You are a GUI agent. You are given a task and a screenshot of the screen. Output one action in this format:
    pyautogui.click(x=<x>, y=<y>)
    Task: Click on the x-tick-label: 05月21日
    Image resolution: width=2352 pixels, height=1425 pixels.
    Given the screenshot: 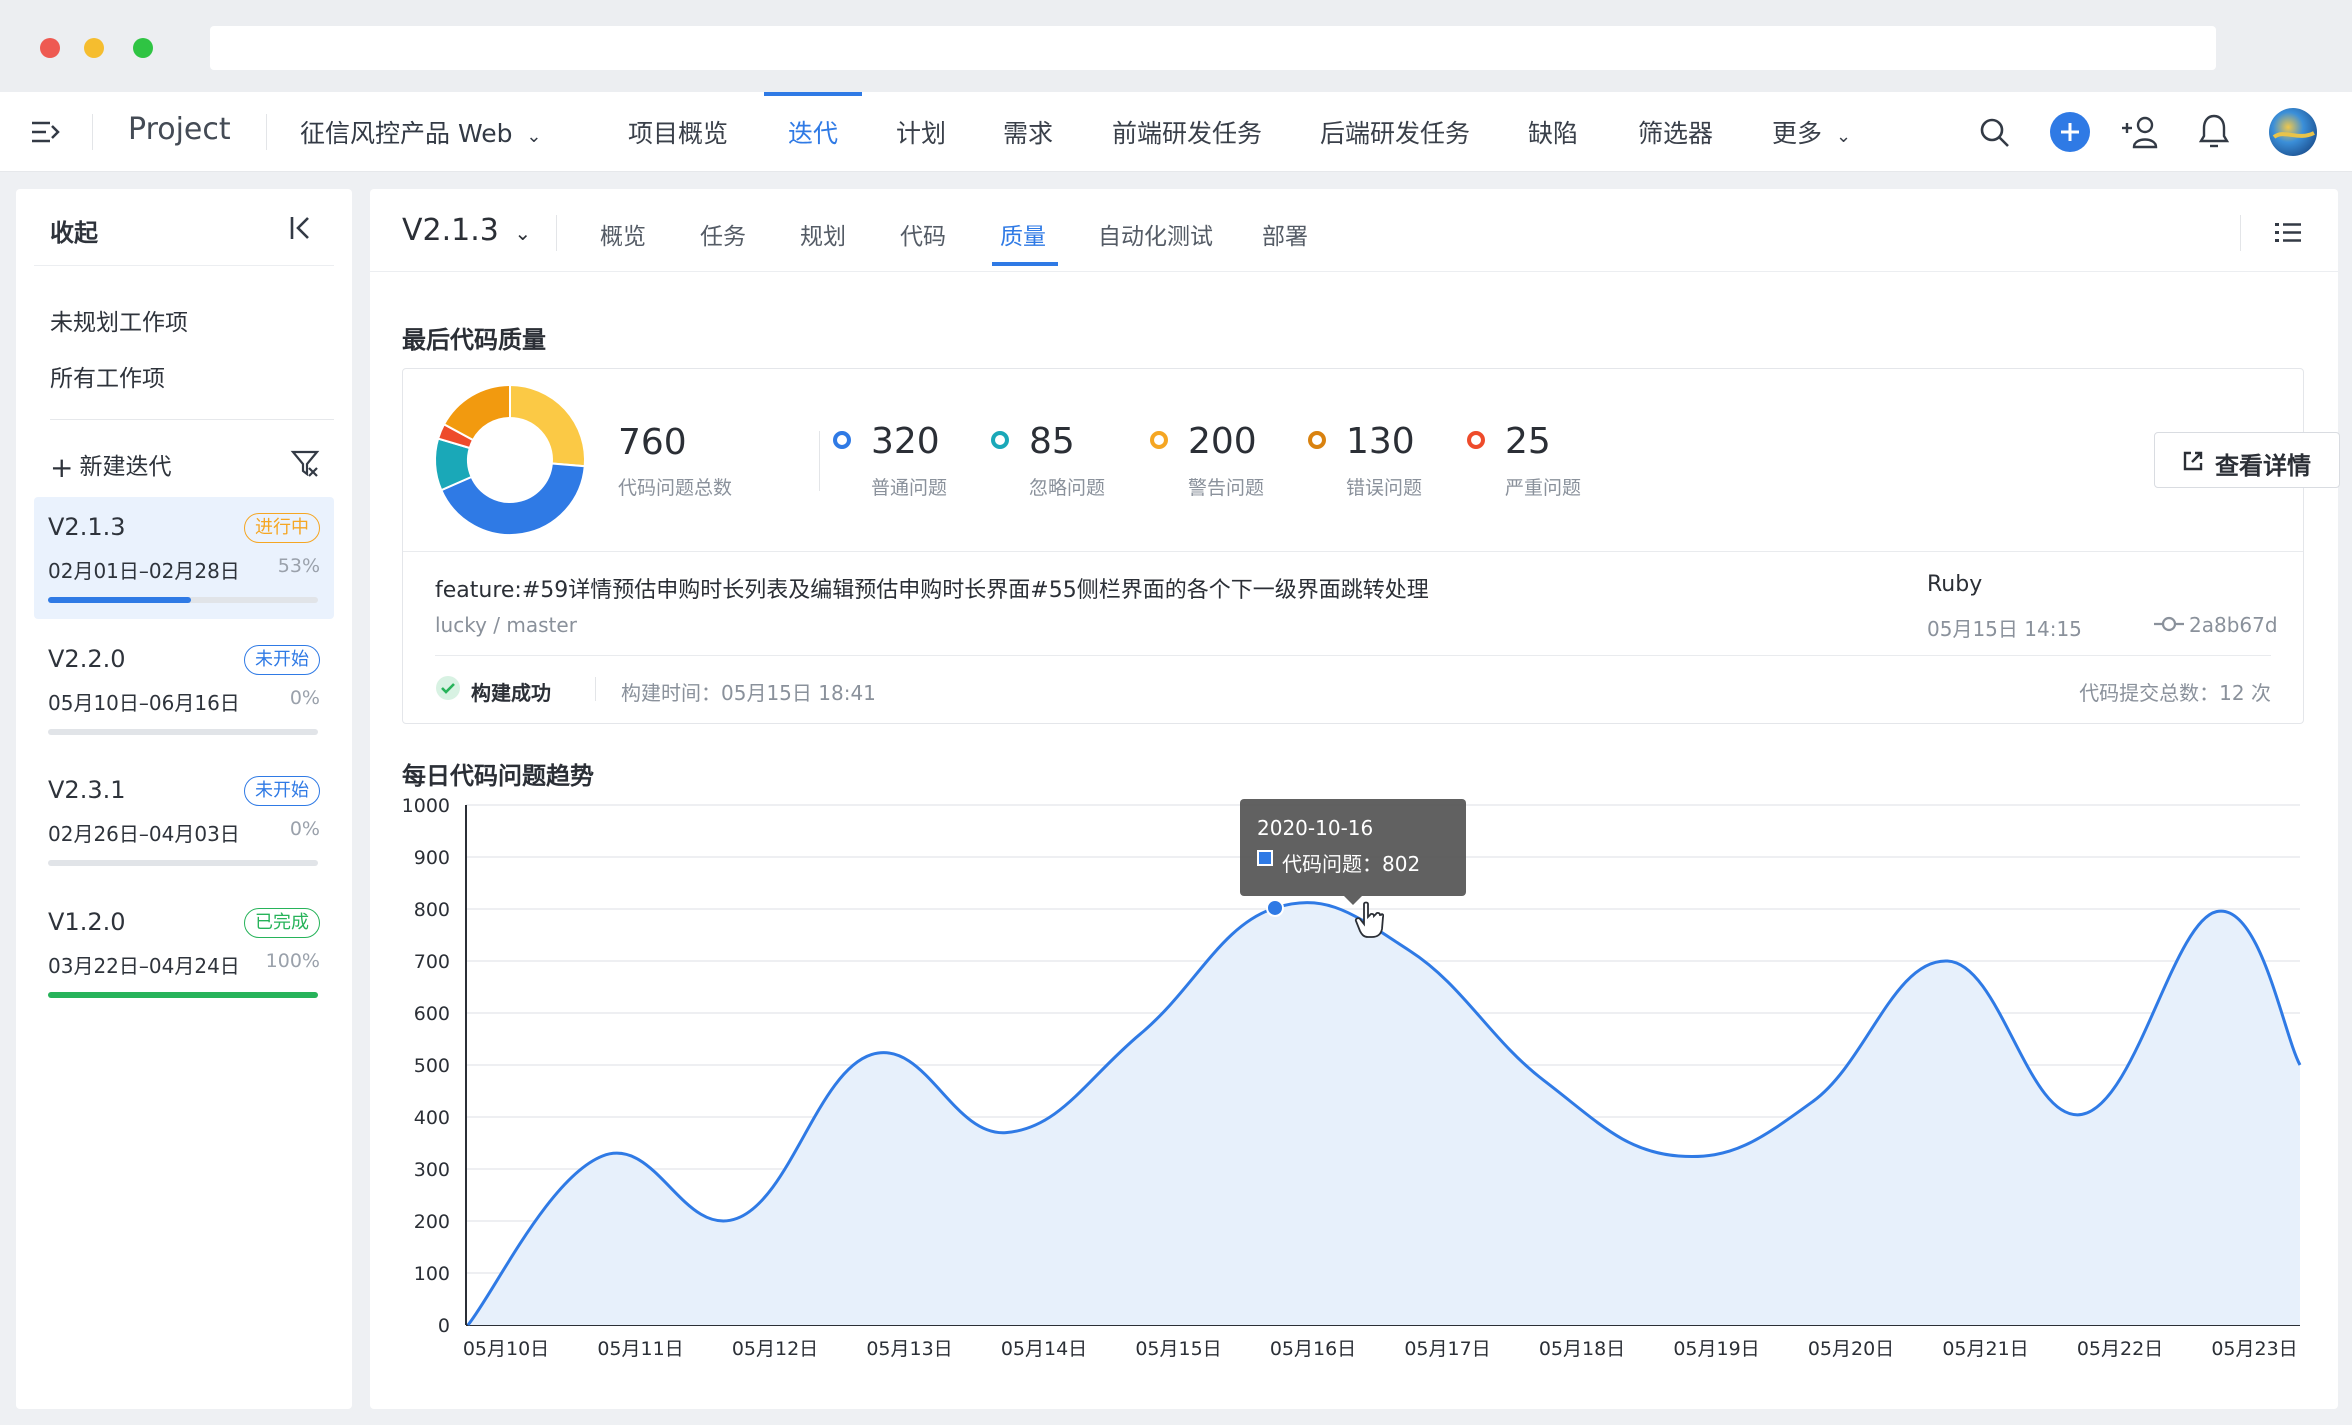 What is the action you would take?
    pyautogui.click(x=1985, y=1349)
    